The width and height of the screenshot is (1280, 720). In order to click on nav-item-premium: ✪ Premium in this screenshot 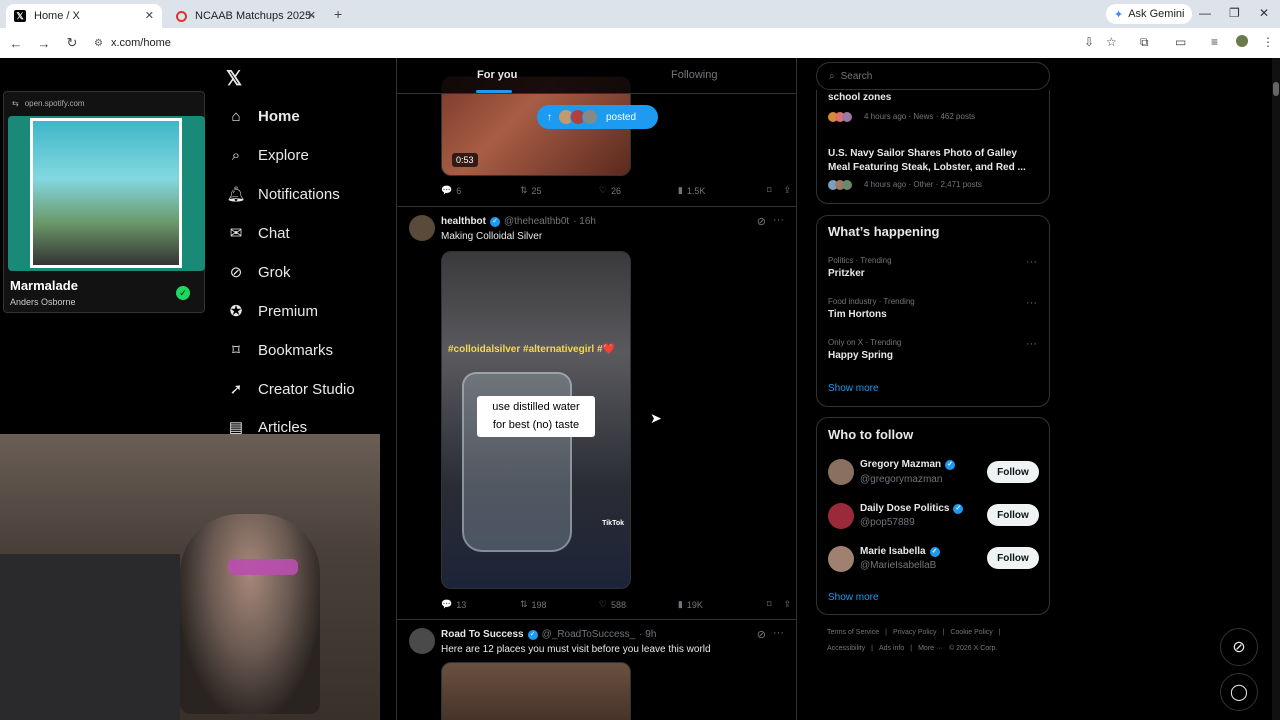, I will do `click(272, 311)`.